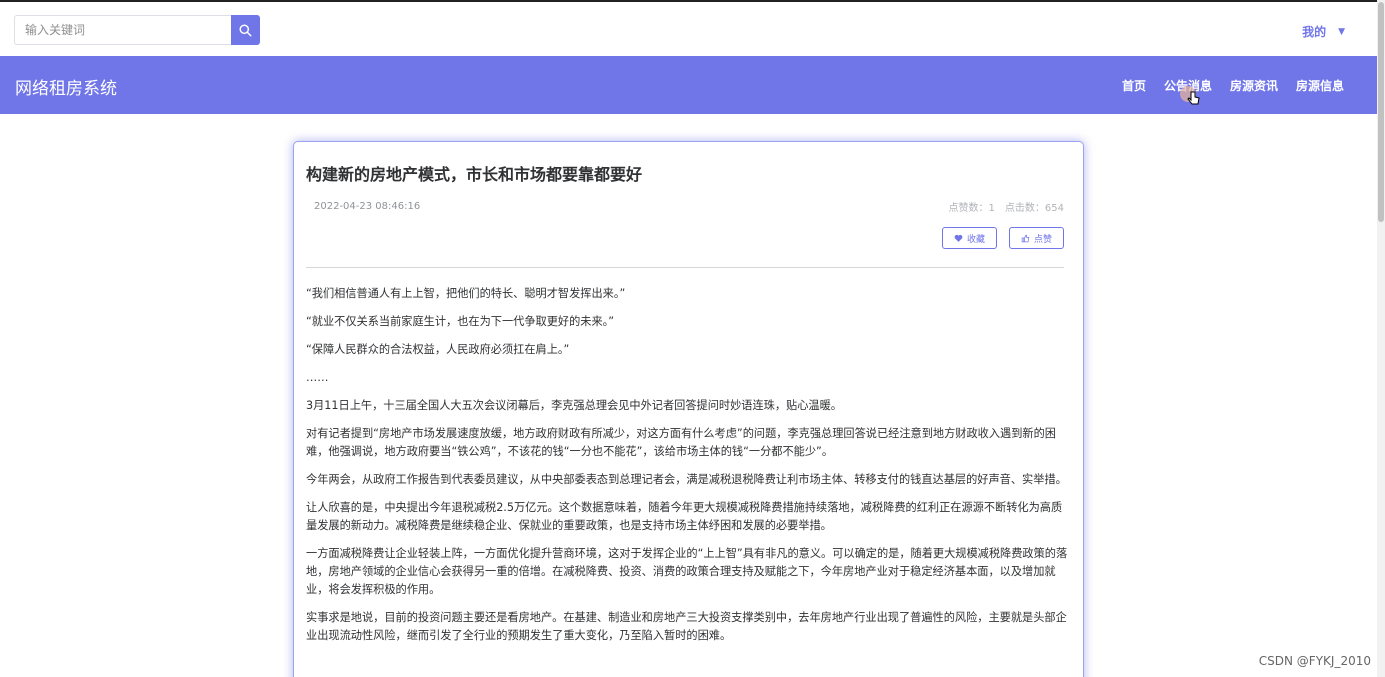 The height and width of the screenshot is (677, 1385). I want to click on likes-count: 点赞数：1, so click(971, 208).